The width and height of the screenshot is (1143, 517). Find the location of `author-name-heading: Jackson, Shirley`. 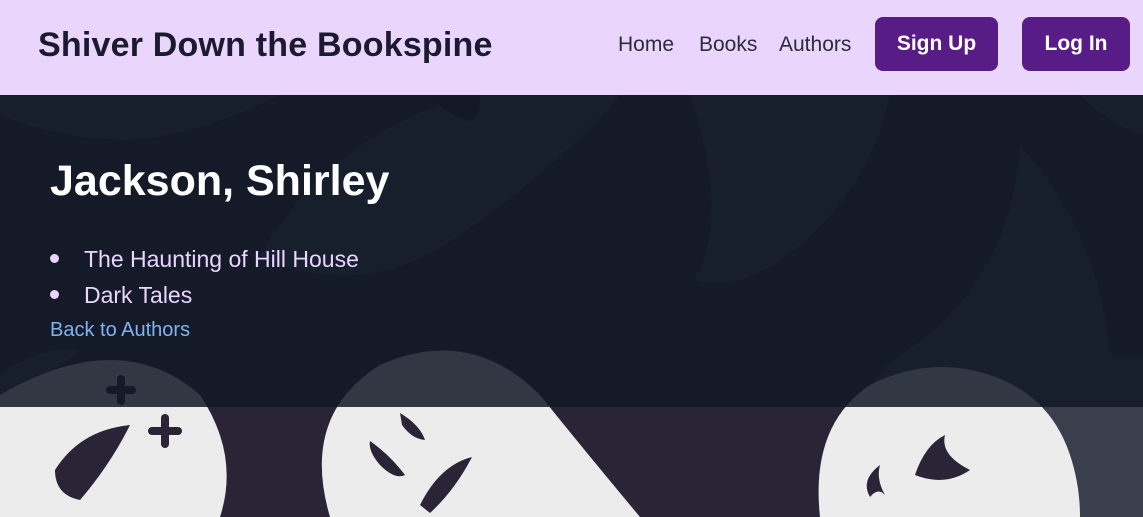

author-name-heading: Jackson, Shirley is located at coordinates (220, 181).